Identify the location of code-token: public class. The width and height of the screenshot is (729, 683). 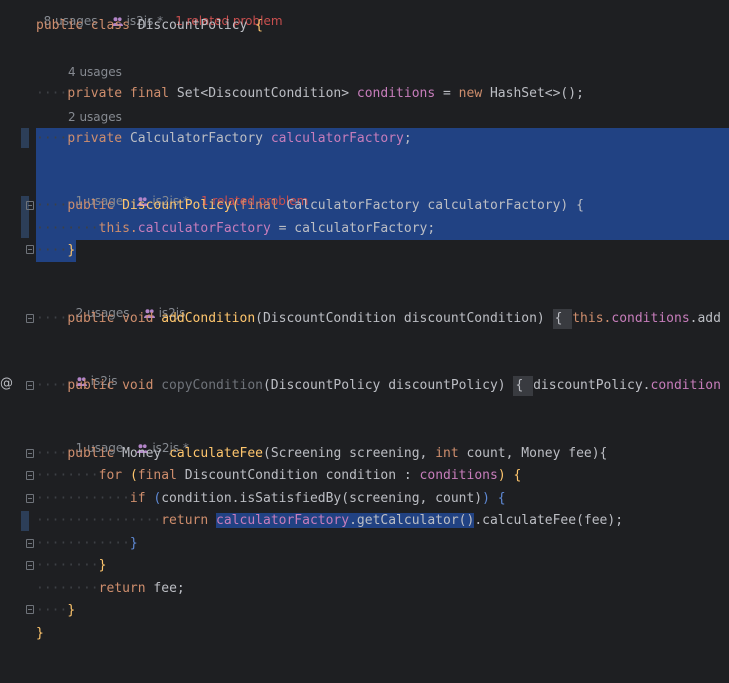
(87, 25).